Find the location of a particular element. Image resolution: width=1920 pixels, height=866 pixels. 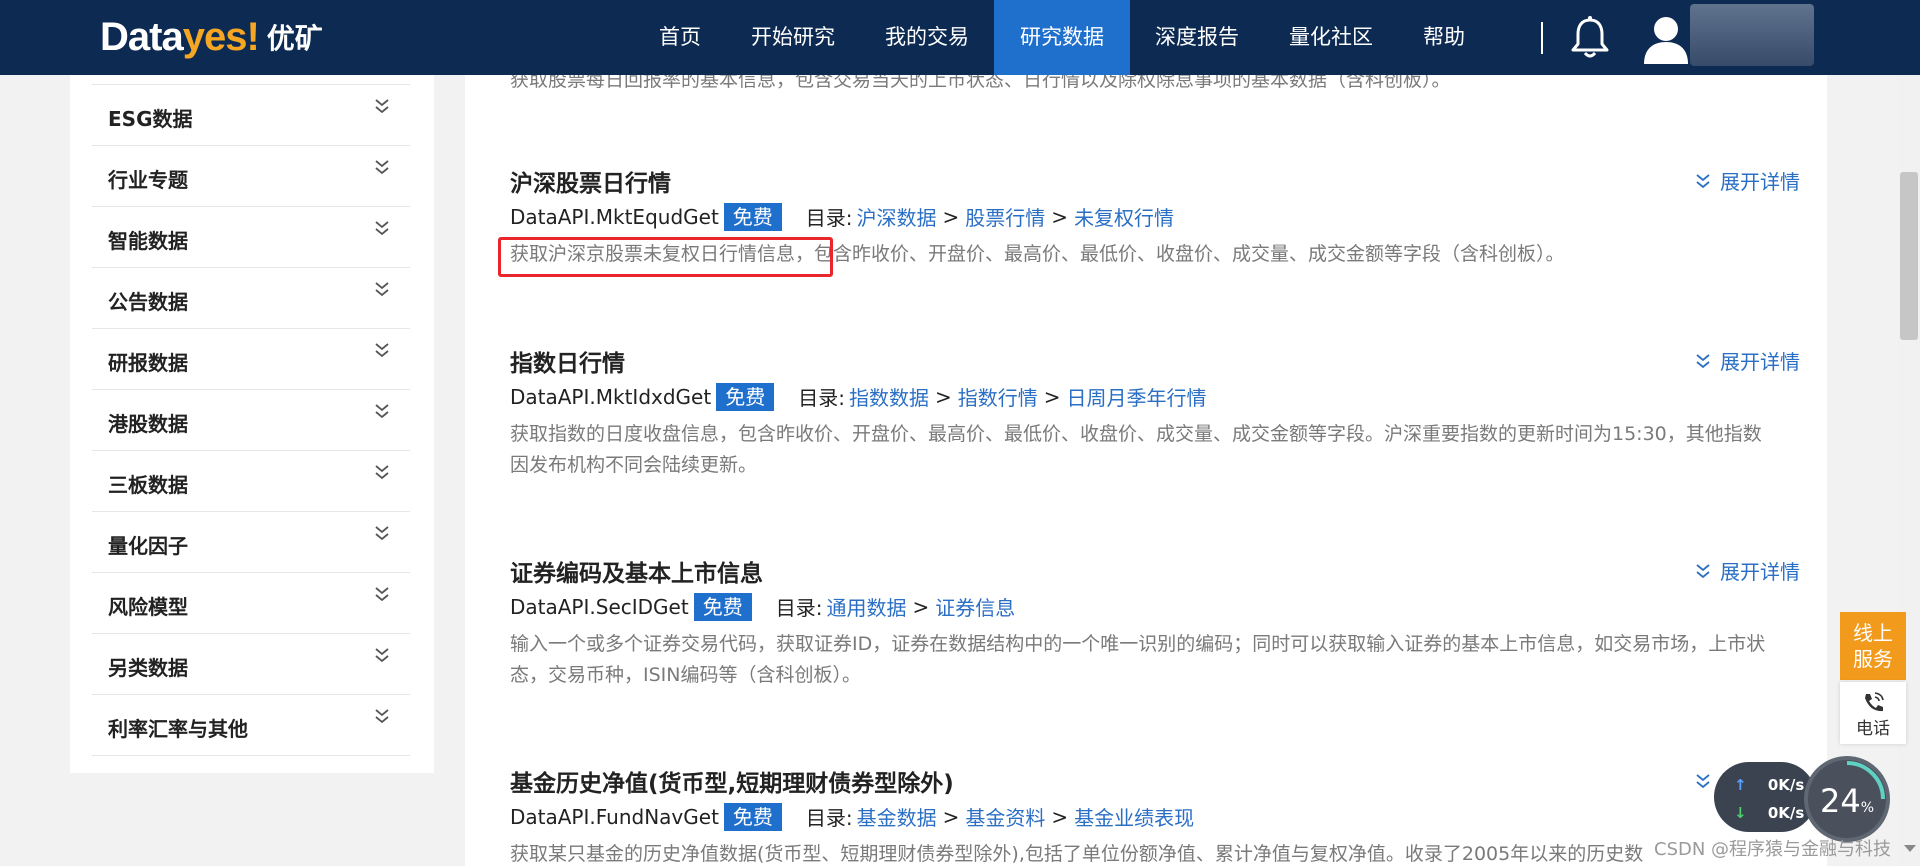

sidebar-item-risk-model: 风险模型 is located at coordinates (251, 602).